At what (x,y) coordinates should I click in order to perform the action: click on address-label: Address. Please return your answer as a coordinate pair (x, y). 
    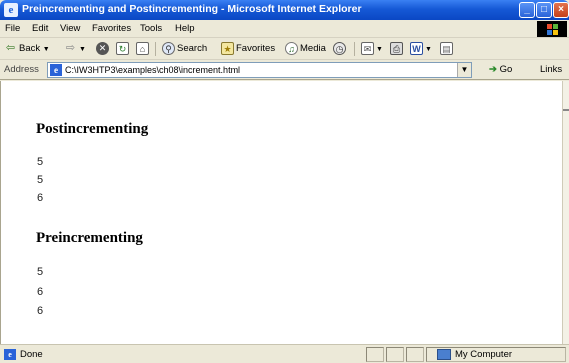
    Looking at the image, I should click on (21, 69).